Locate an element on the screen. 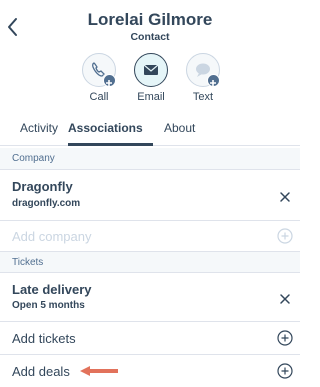 The width and height of the screenshot is (320, 387). company-domain: dragonfly.com is located at coordinates (46, 203).